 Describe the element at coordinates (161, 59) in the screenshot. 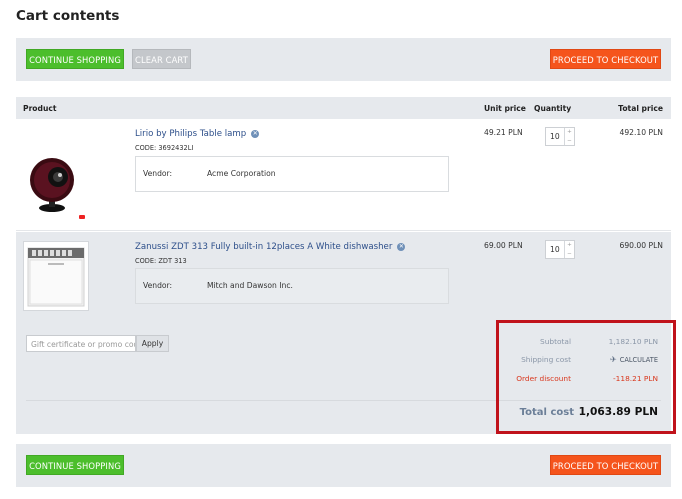

I see `clear-cart-button: CLEAR CART` at that location.